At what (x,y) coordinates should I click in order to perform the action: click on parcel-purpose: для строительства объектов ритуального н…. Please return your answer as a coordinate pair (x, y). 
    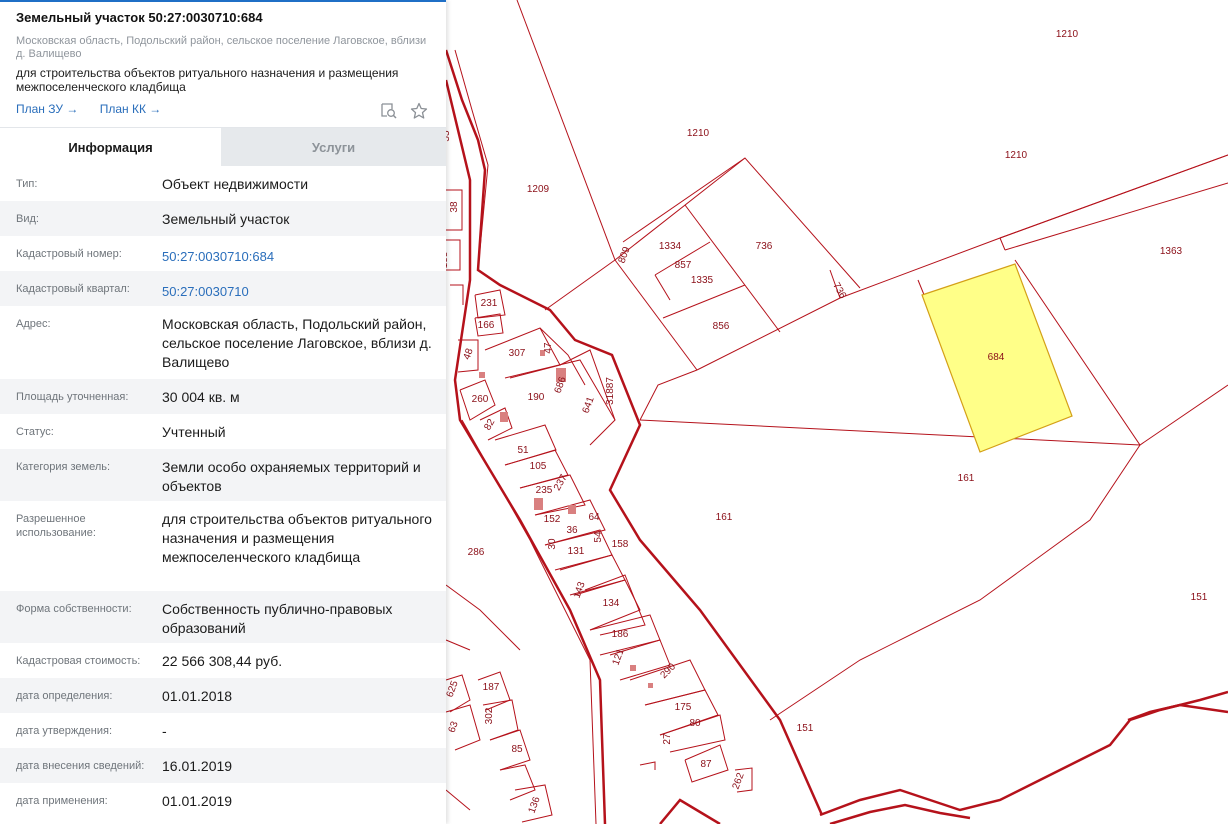
    Looking at the image, I should click on (207, 80).